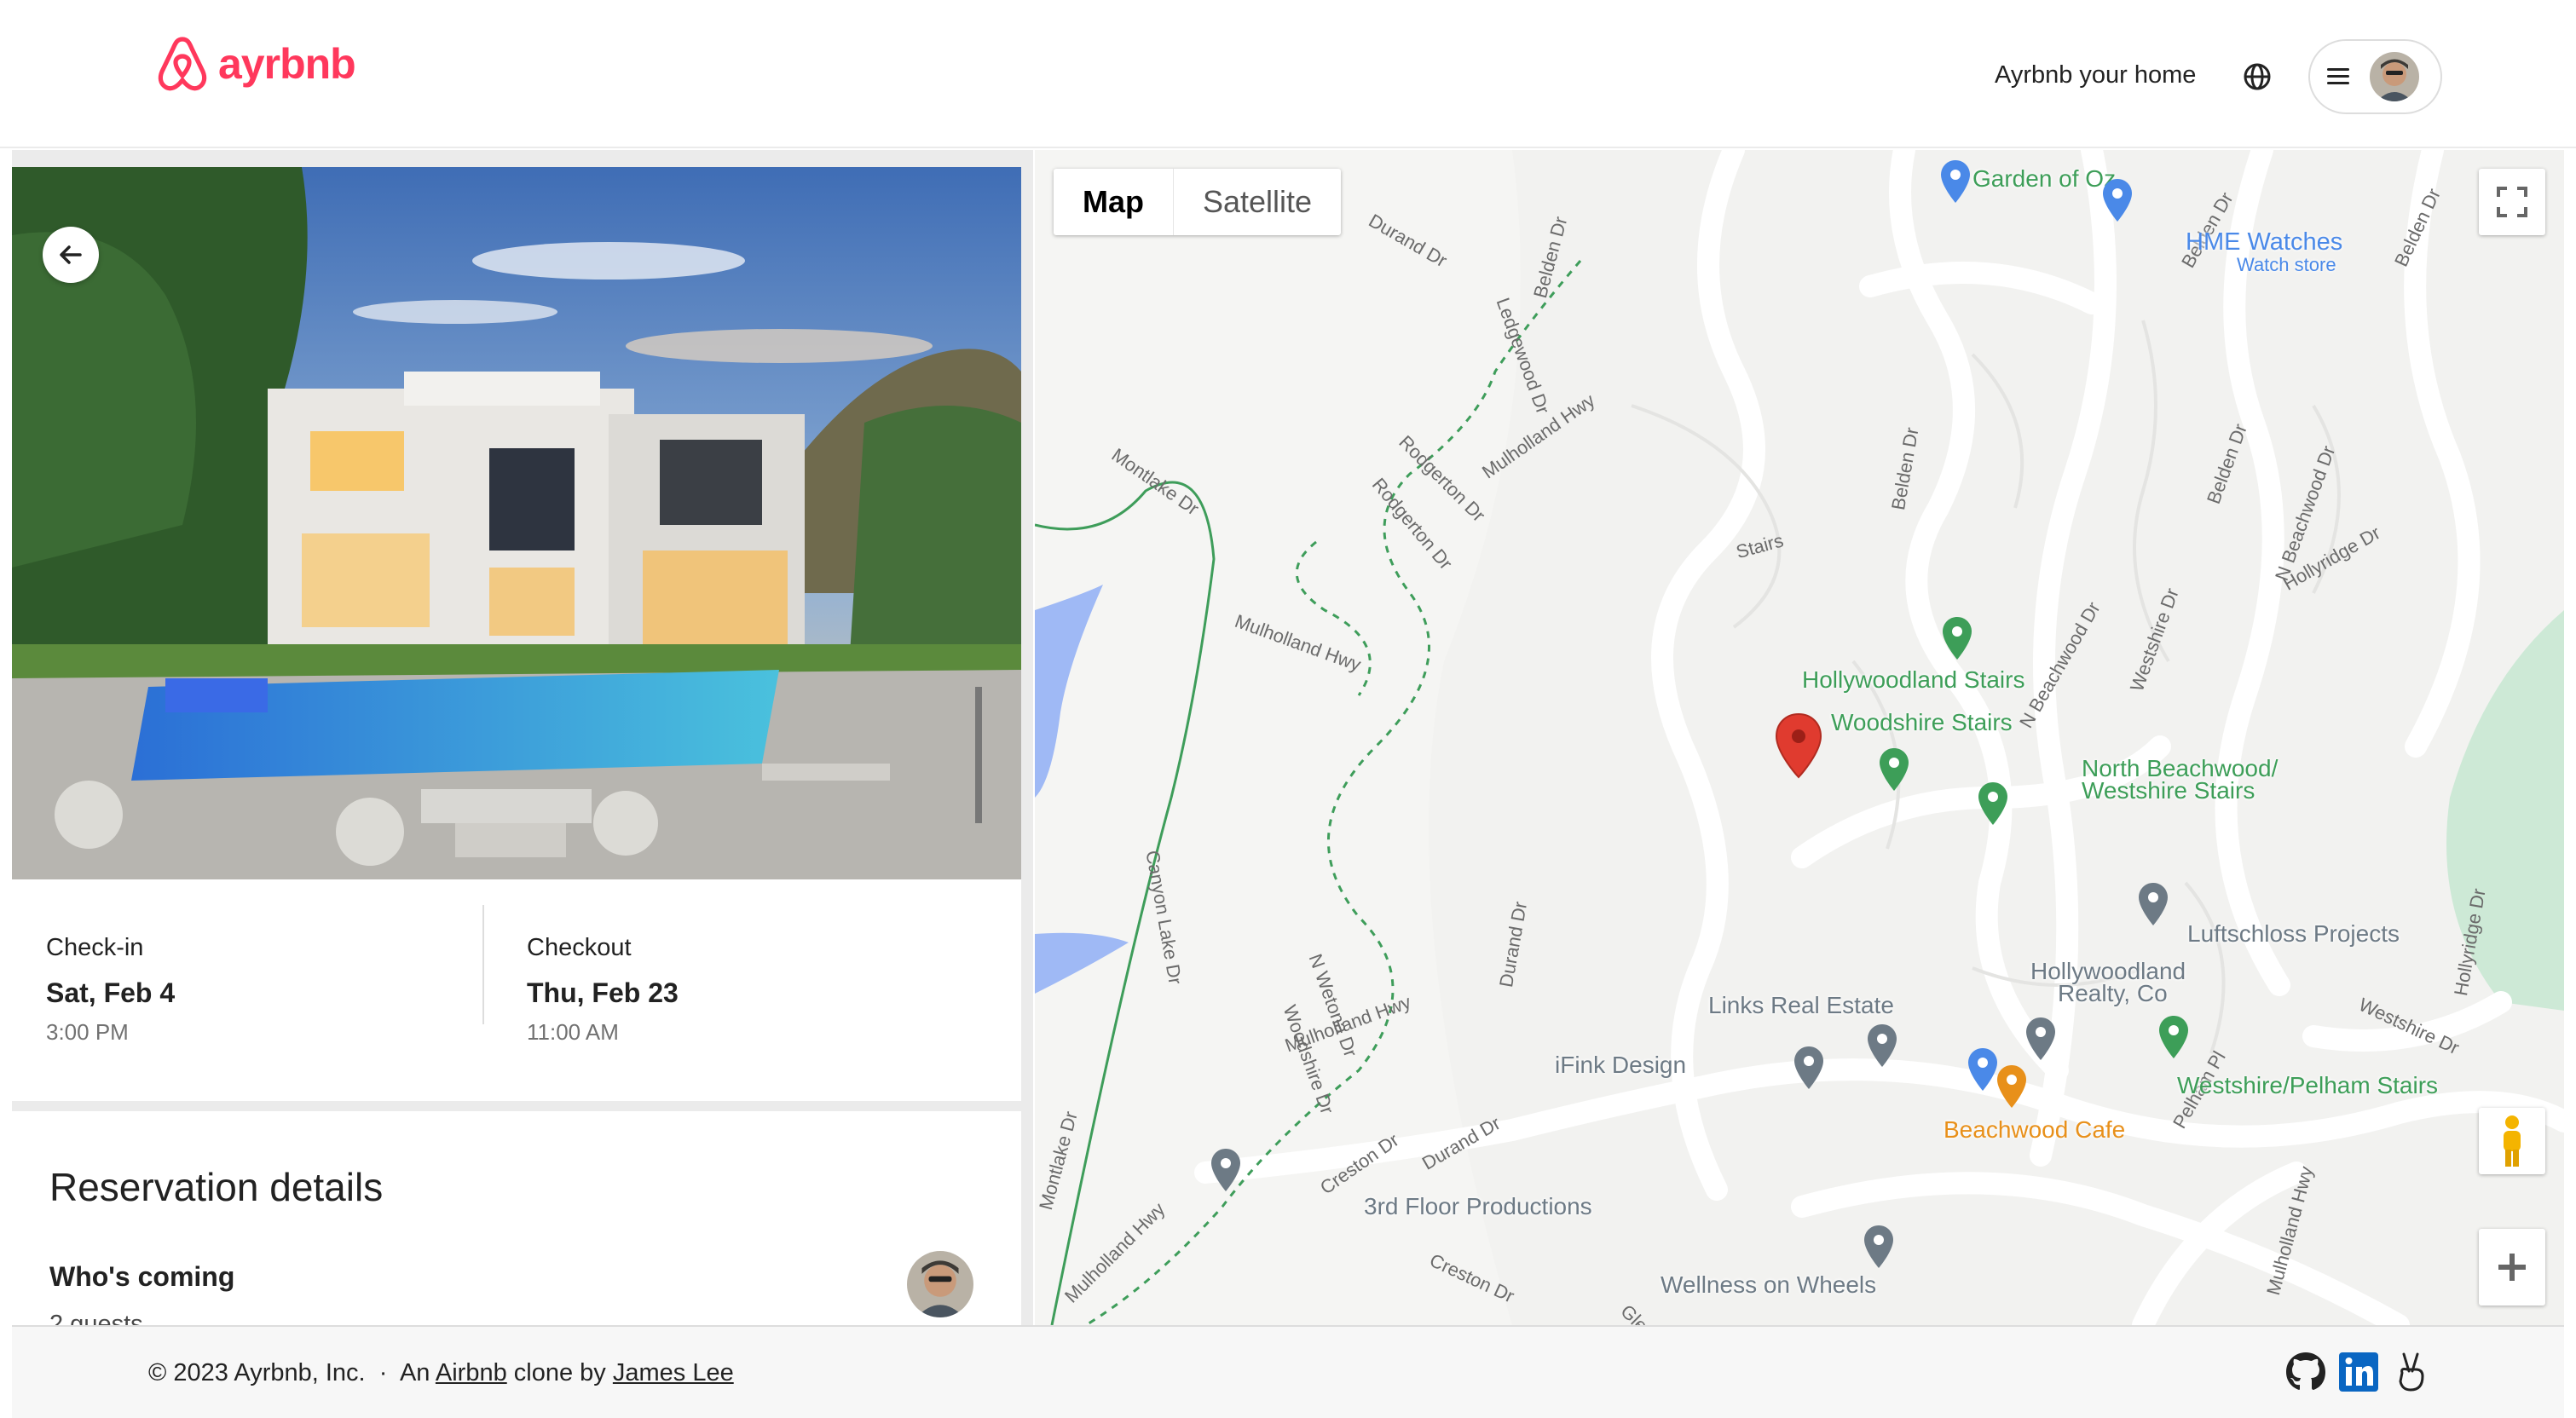  I want to click on fullscreen-button, so click(2512, 202).